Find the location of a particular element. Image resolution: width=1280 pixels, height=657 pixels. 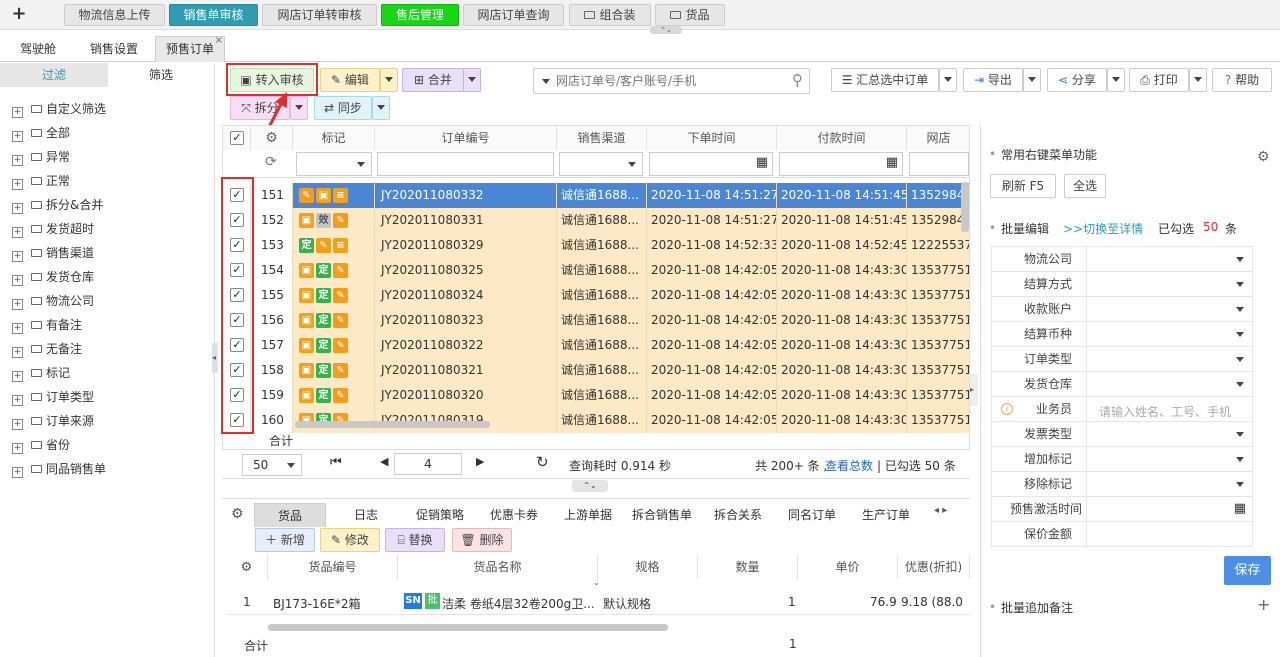

tree-node: + 发货超时 is located at coordinates (53, 229).